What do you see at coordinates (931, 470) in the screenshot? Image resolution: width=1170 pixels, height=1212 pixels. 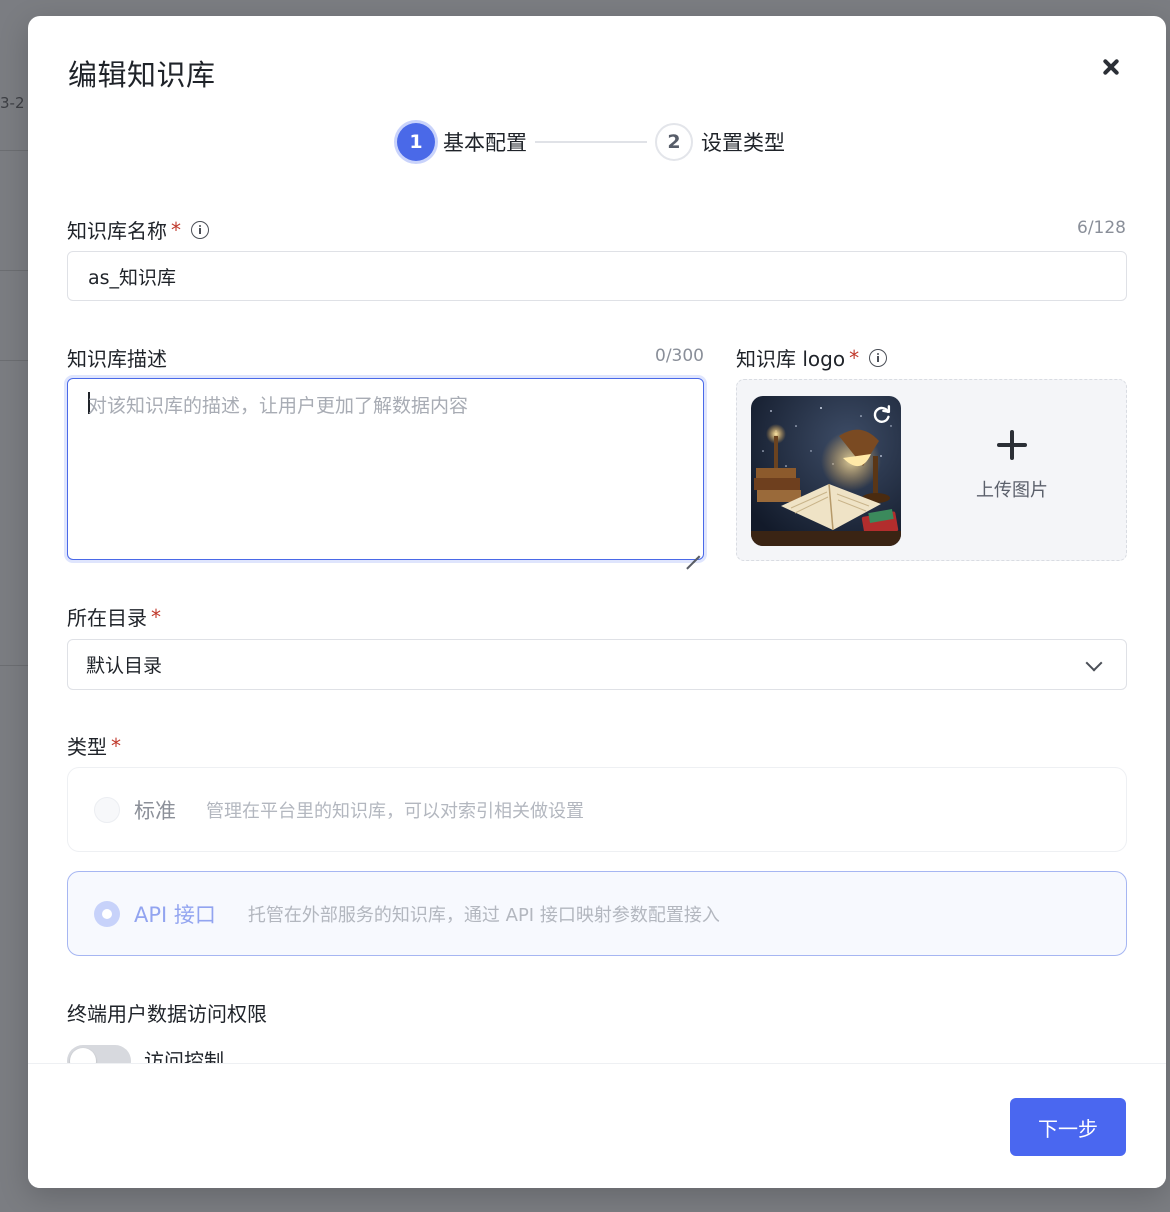 I see `logo-upload-area: 上传图片` at bounding box center [931, 470].